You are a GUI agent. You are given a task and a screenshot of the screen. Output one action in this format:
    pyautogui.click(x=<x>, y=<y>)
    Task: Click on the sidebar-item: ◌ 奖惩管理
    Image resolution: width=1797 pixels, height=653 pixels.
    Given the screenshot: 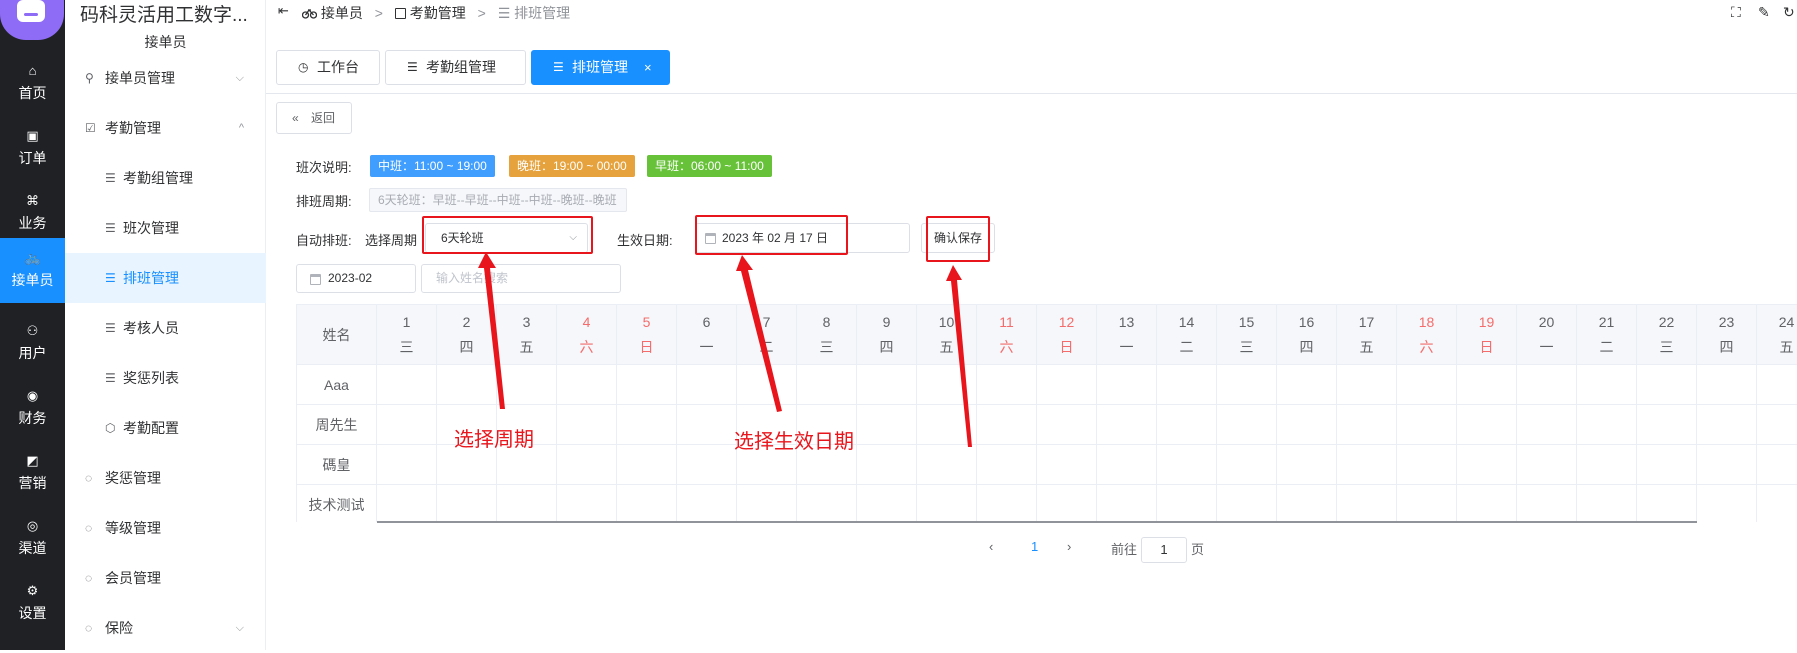 What is the action you would take?
    pyautogui.click(x=165, y=478)
    